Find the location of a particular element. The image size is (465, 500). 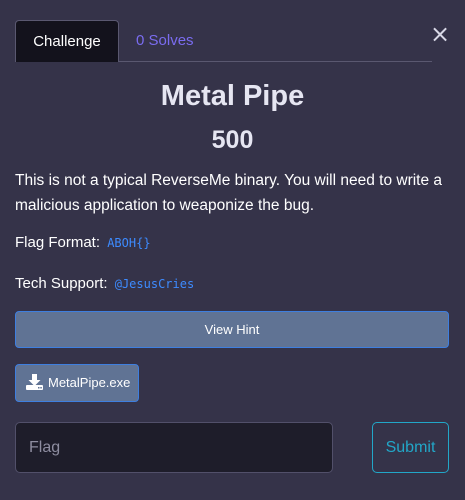

tech-support-label: Tech Support: is located at coordinates (61, 283).